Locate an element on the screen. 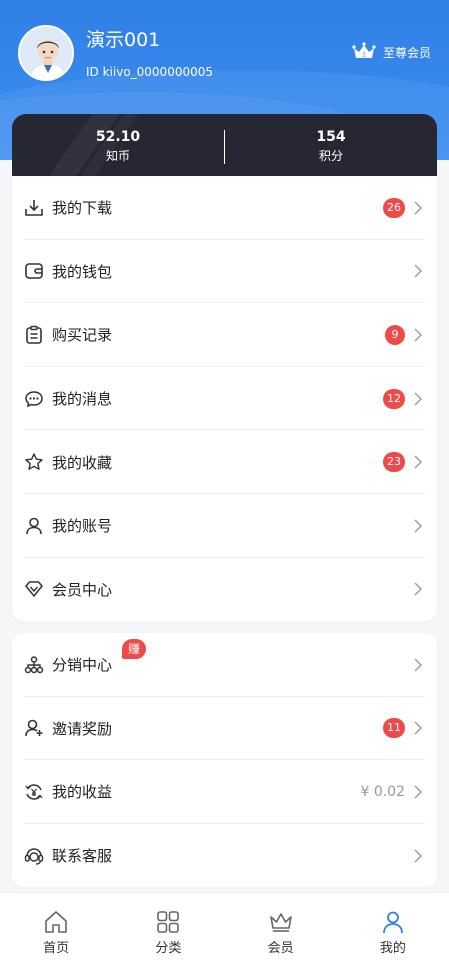 Image resolution: width=449 pixels, height=972 pixels. menu-item-account: 我的账号 is located at coordinates (224, 526).